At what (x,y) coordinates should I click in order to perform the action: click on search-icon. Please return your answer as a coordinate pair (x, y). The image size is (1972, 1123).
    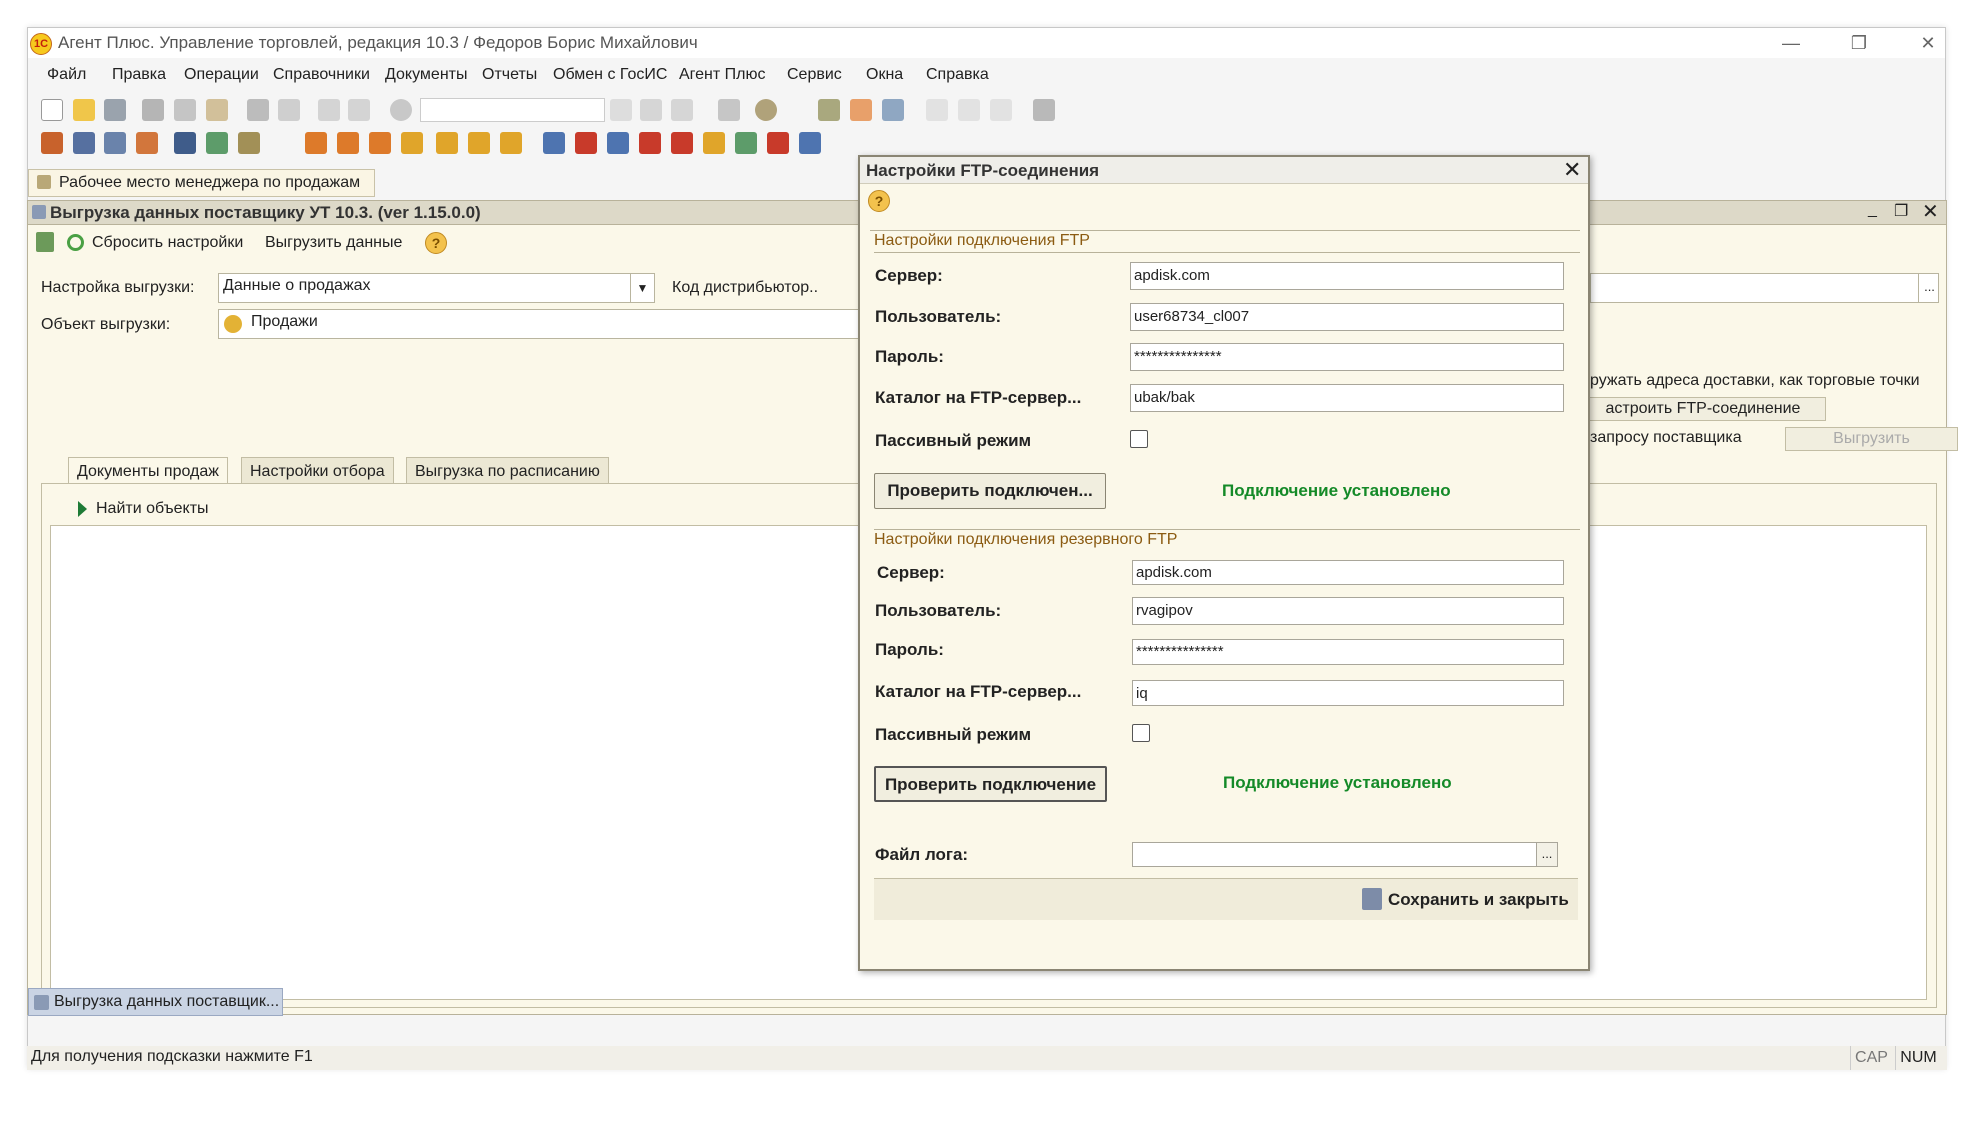
    Looking at the image, I should click on (401, 110).